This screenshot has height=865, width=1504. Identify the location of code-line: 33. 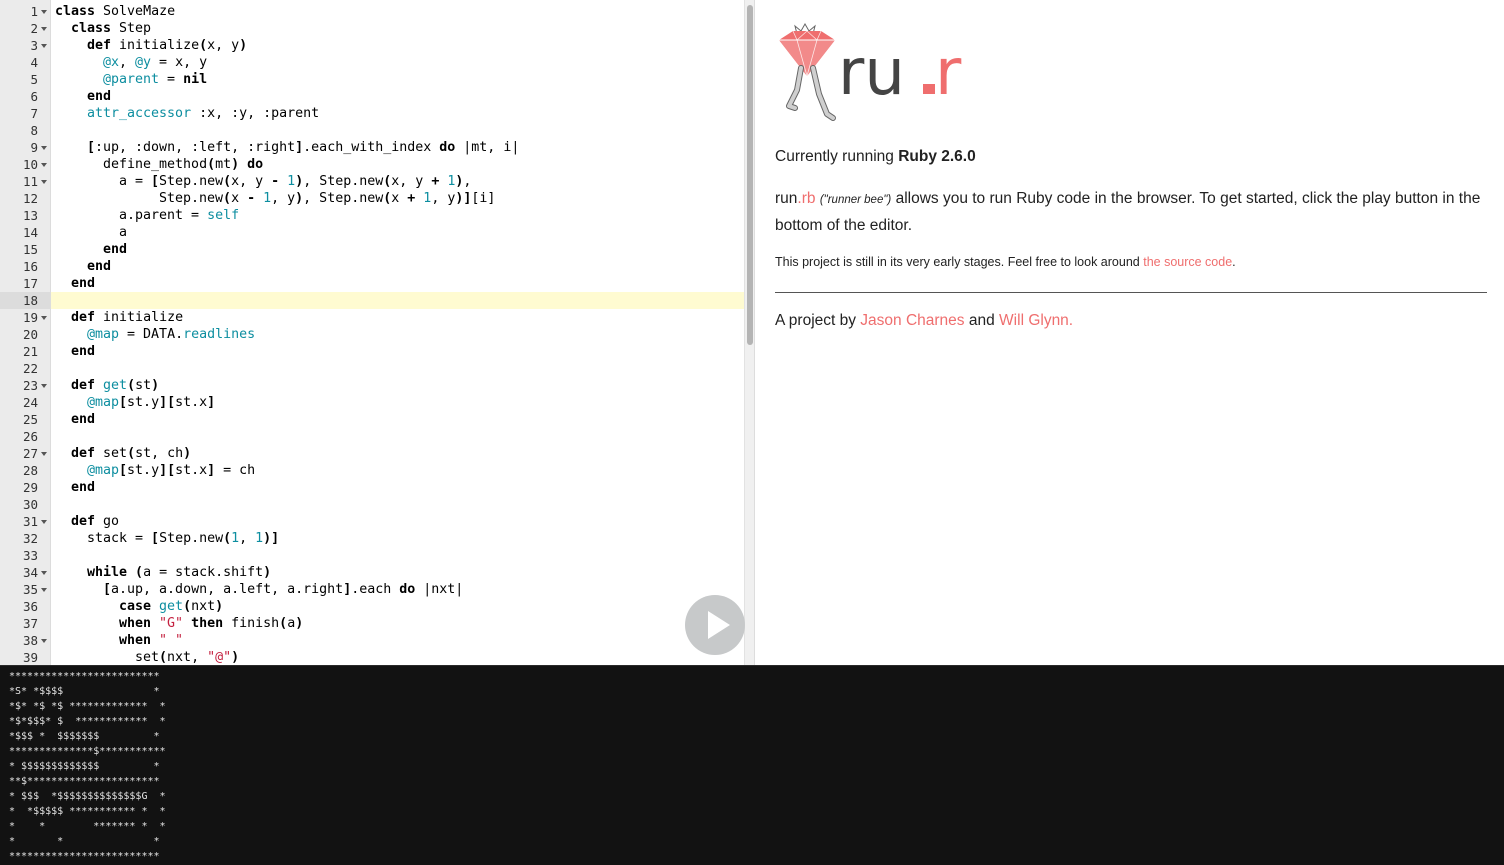
(372, 555).